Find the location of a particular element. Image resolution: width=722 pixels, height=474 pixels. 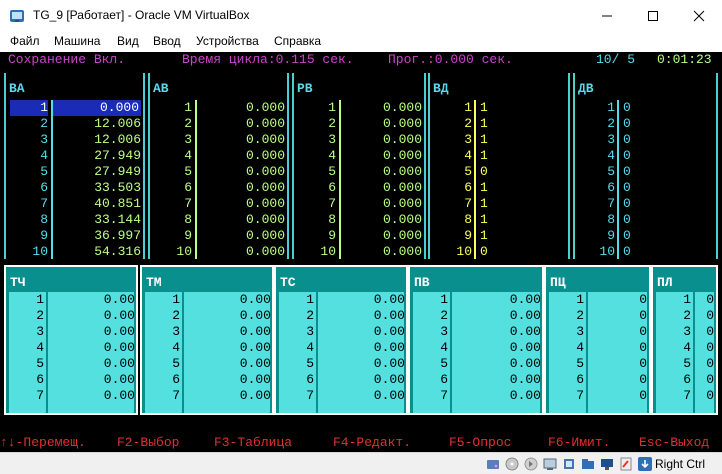

table-row: 11 is located at coordinates (501, 108).